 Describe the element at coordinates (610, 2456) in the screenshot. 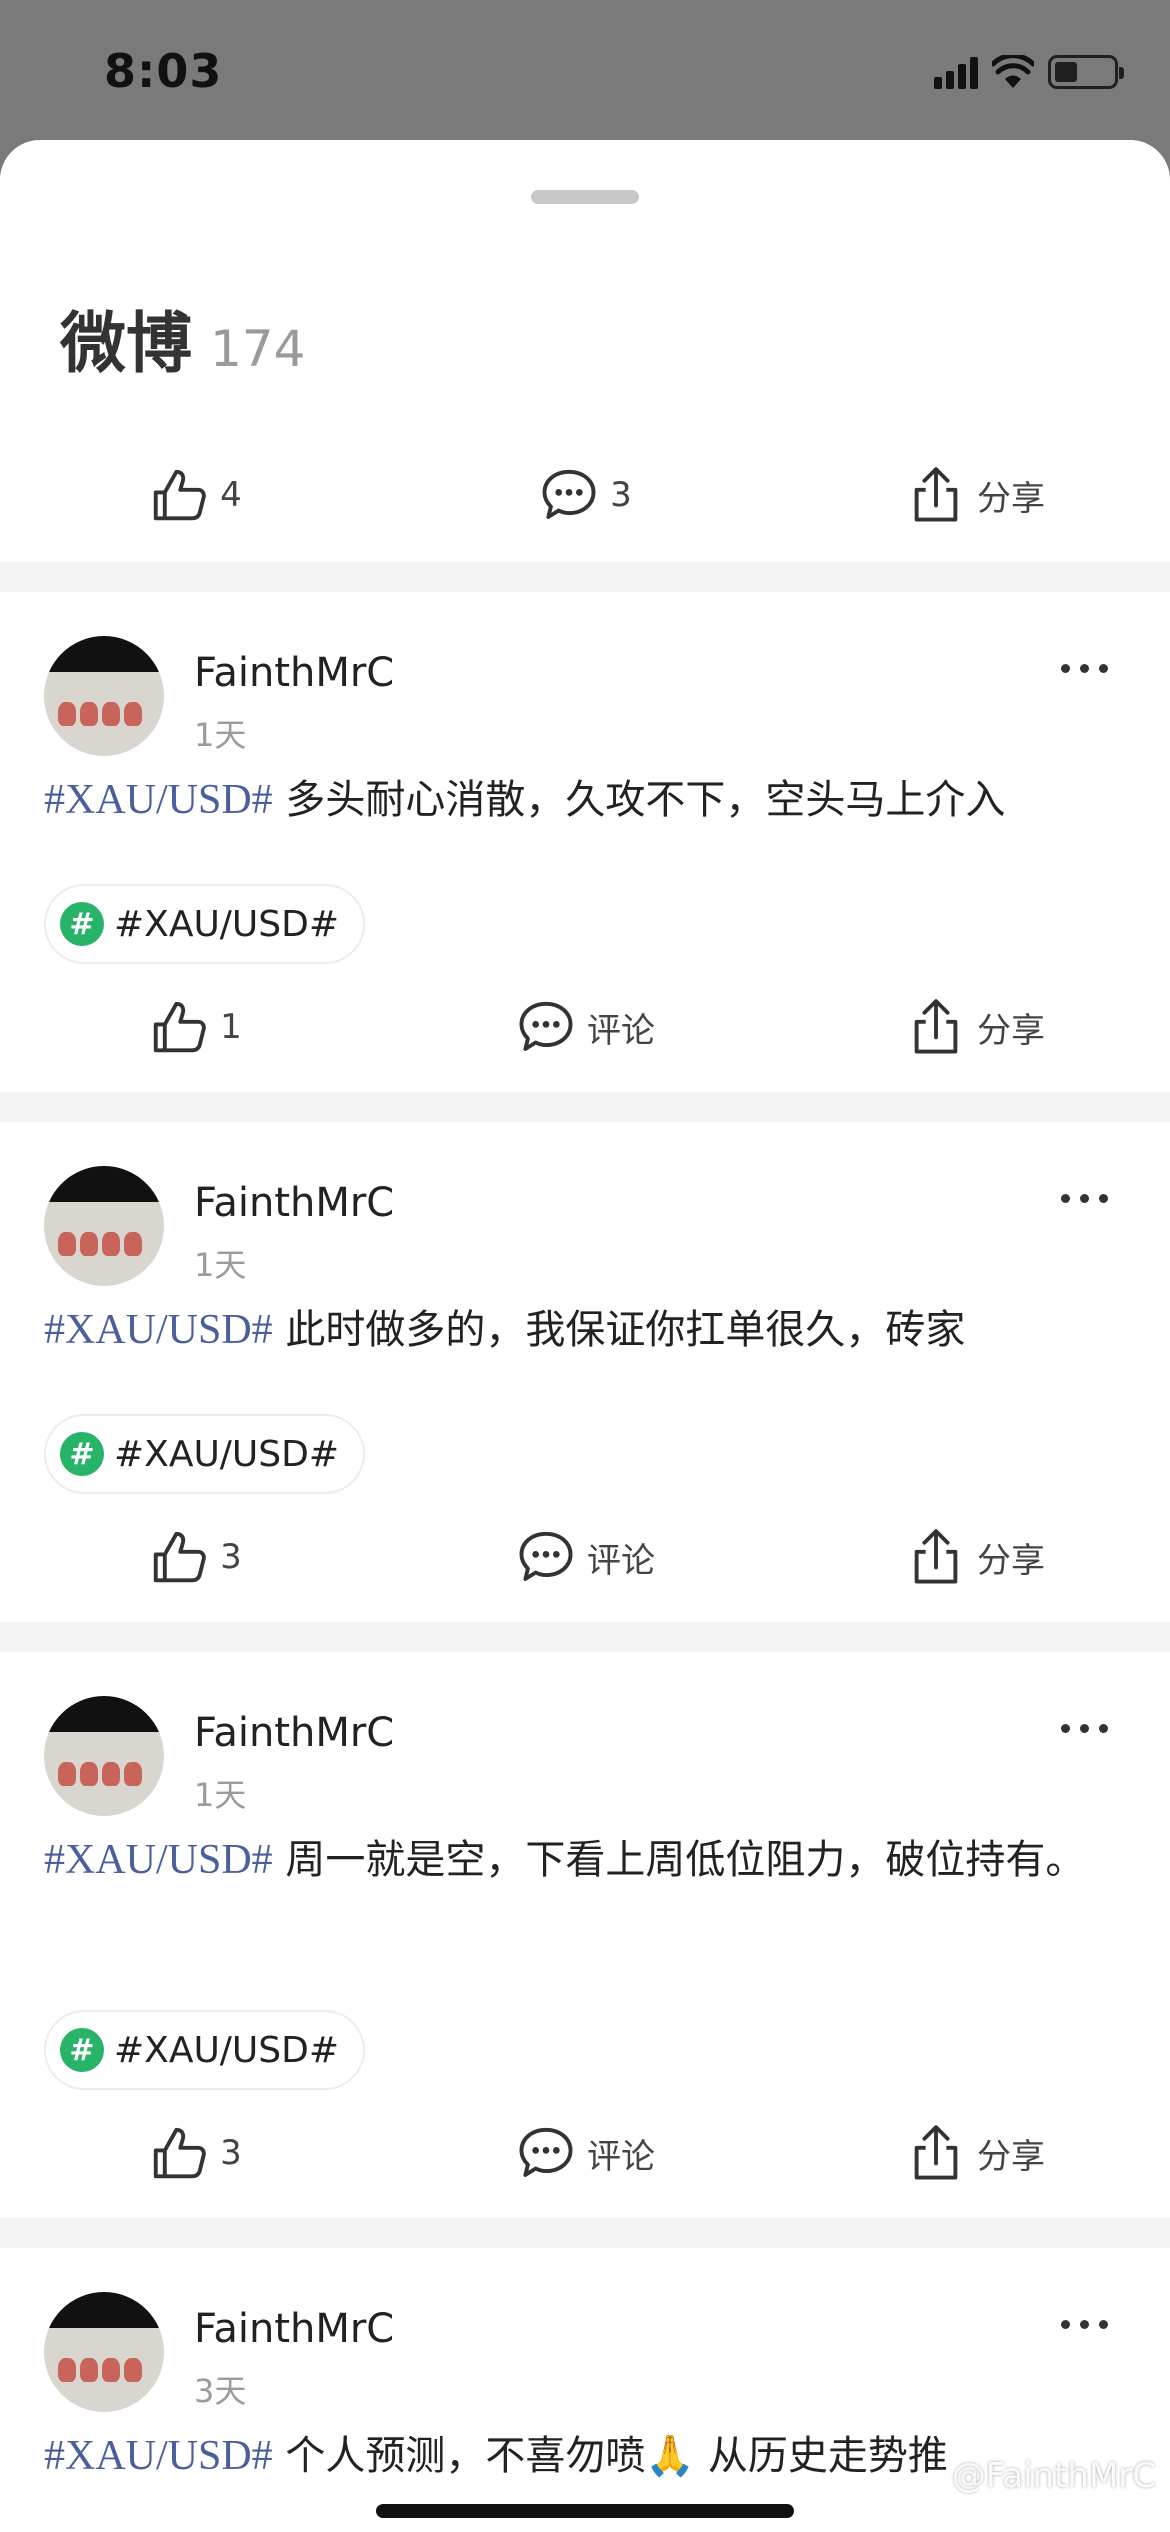

I see `post-body: 个人预测，不喜勿喷🙏 从历史走势推` at that location.